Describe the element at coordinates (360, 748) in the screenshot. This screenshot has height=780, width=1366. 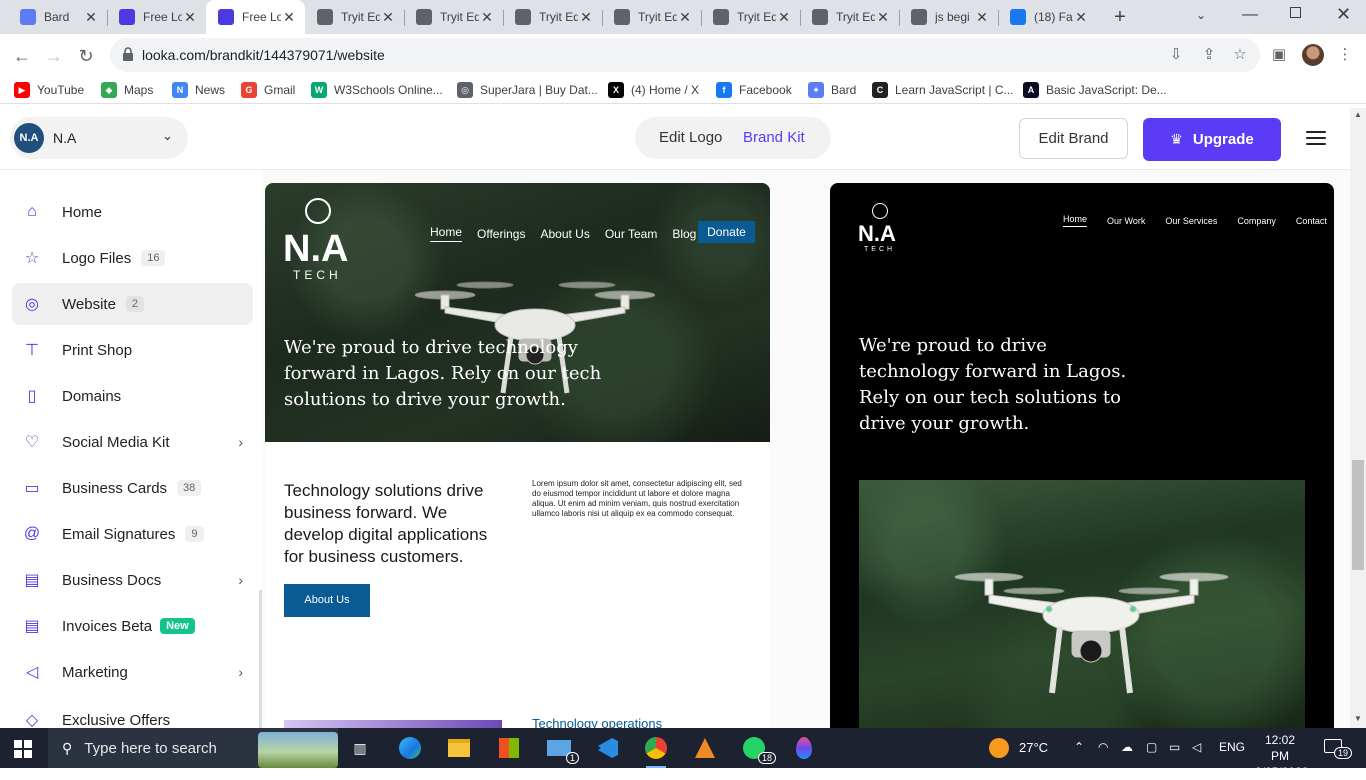
I see `task-view-icon: ▥` at that location.